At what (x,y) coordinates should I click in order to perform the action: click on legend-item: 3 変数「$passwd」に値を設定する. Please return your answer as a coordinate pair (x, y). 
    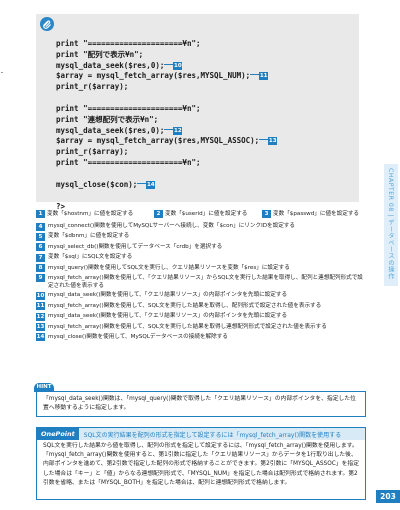
    Looking at the image, I should click on (310, 214).